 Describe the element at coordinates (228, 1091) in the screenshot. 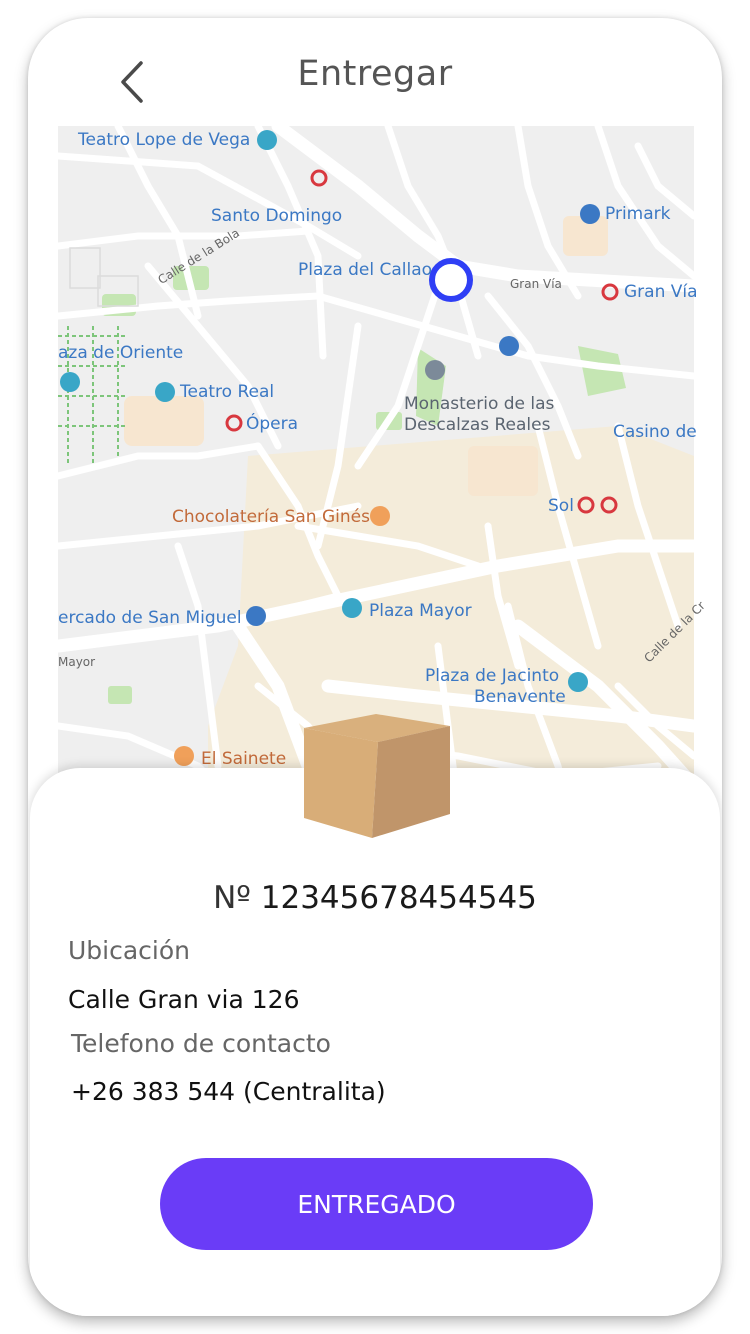

I see `phone-value: +26 383 544 (Centralita)` at that location.